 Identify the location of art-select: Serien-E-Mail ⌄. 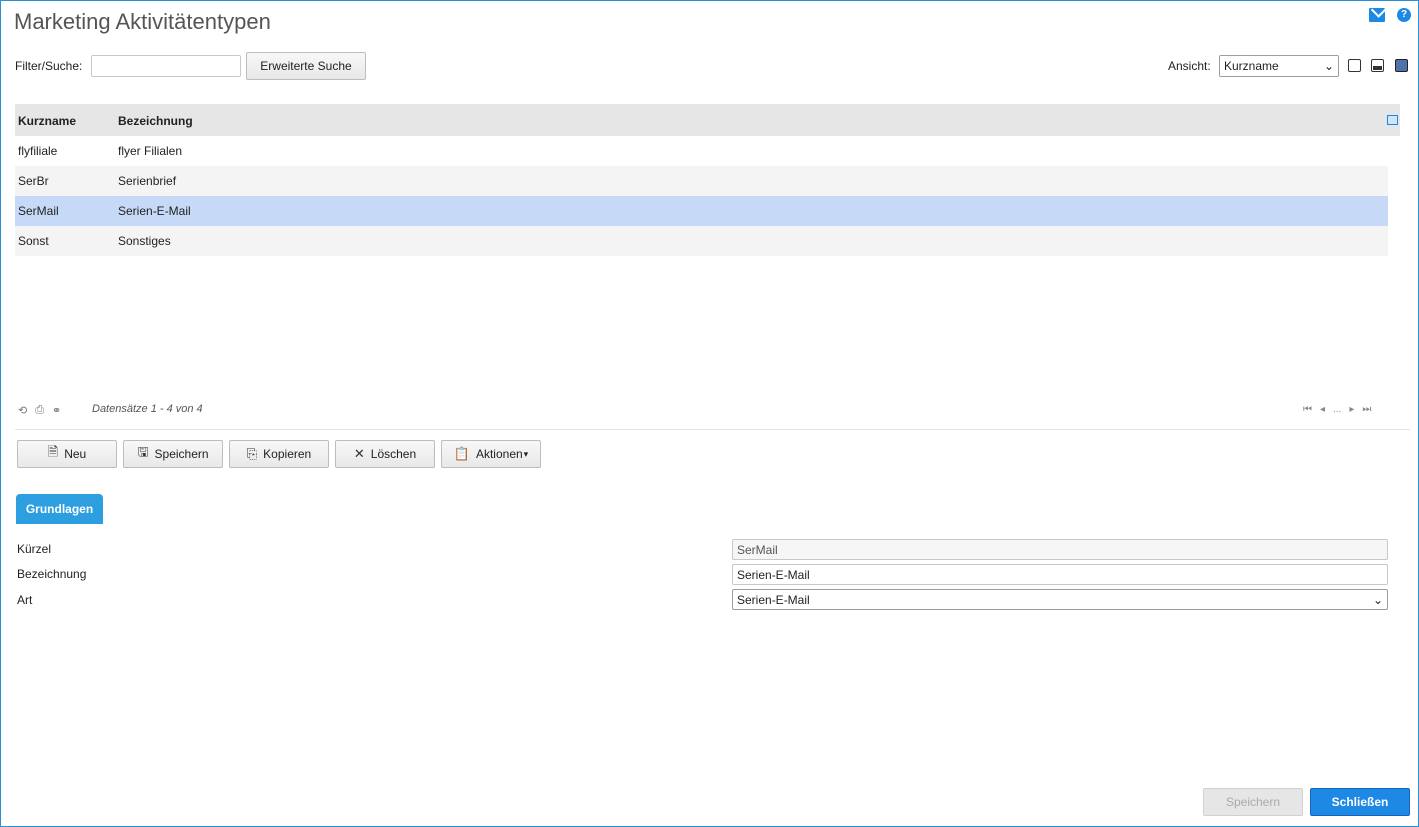
(1060, 599).